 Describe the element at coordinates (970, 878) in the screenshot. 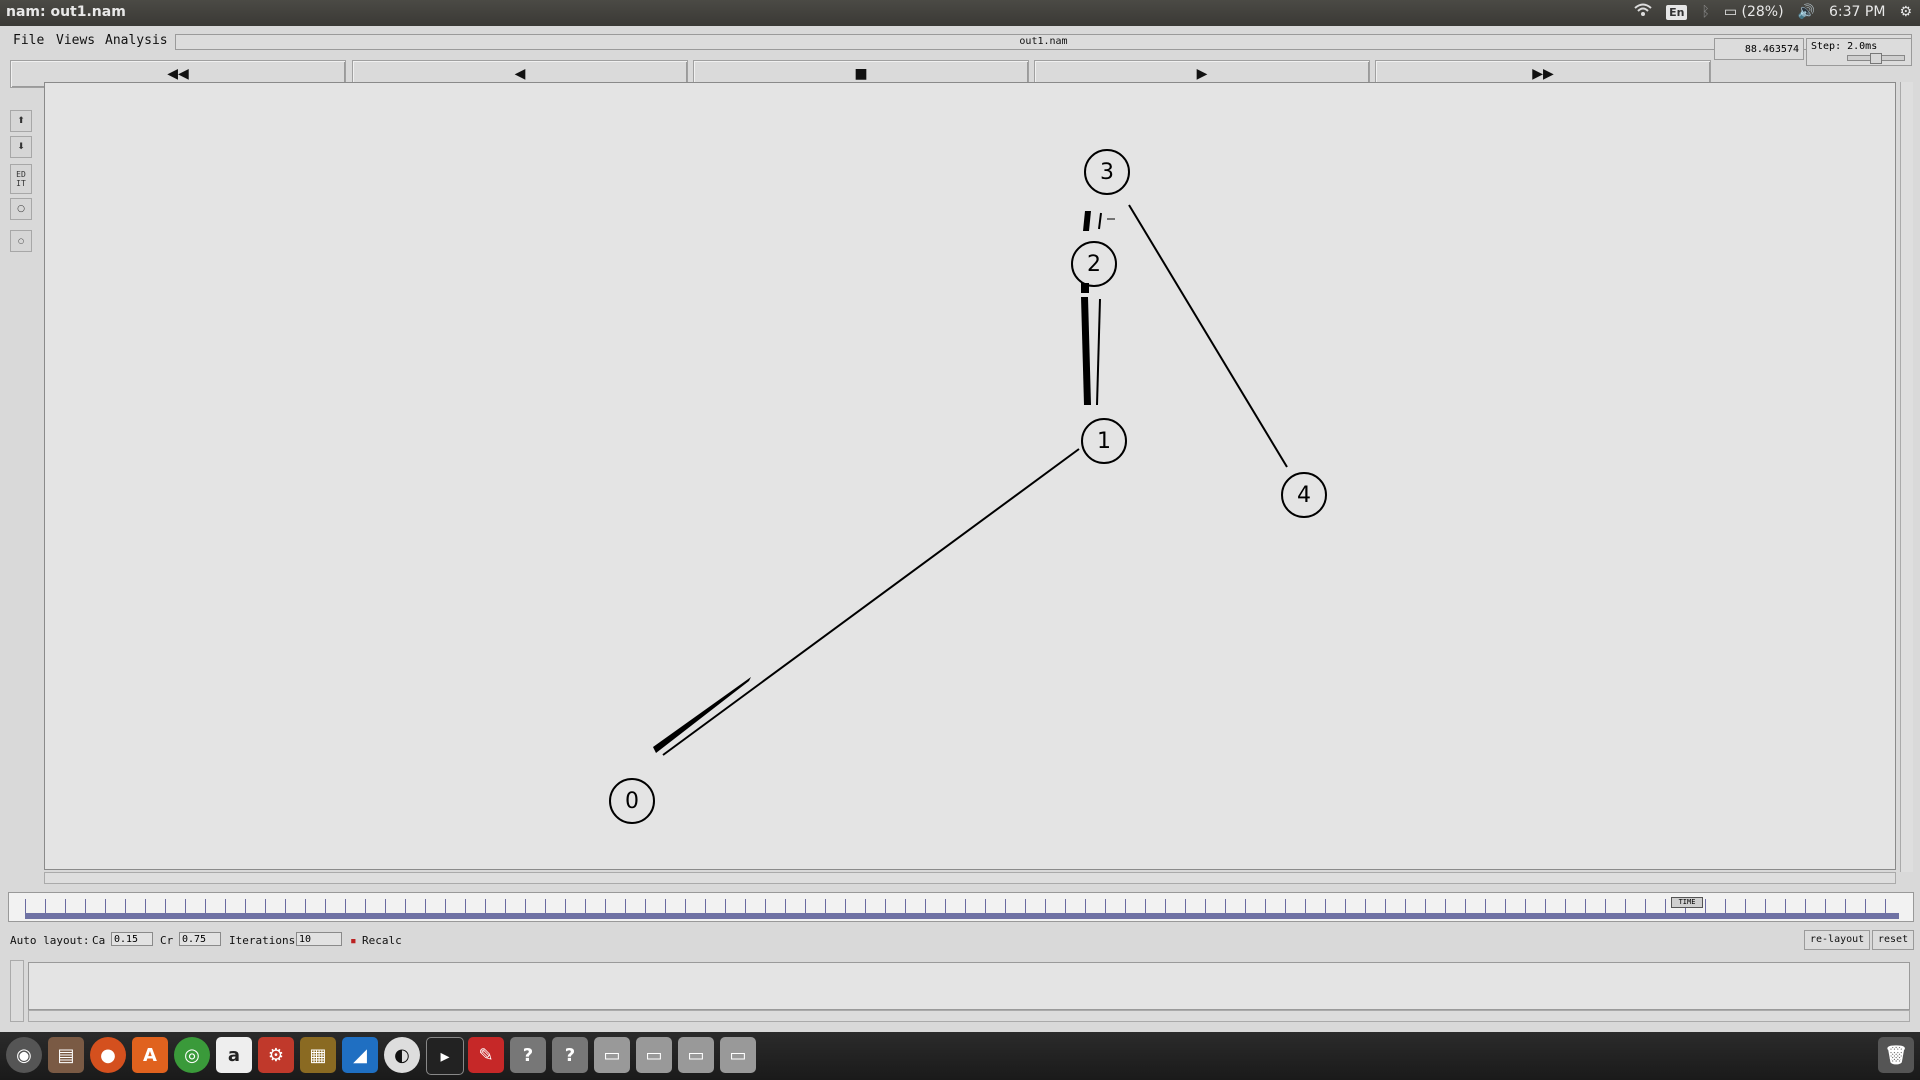

I see `canvas-horizontal-scrollbar` at that location.